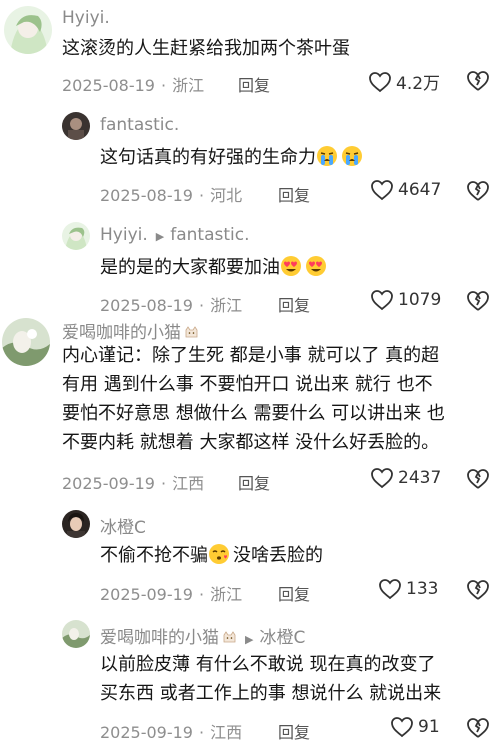  What do you see at coordinates (123, 525) in the screenshot?
I see `comment-username: 冰橙C` at bounding box center [123, 525].